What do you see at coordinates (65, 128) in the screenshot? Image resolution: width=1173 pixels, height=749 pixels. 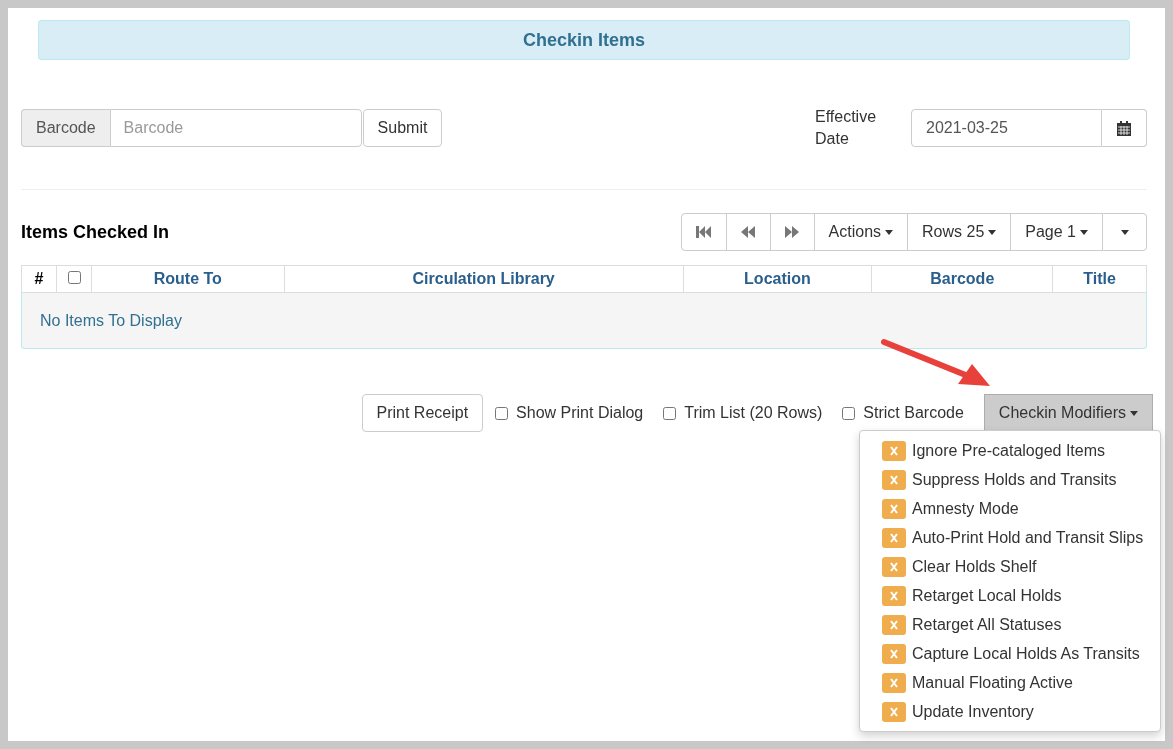 I see `barcode-label: Barcode` at bounding box center [65, 128].